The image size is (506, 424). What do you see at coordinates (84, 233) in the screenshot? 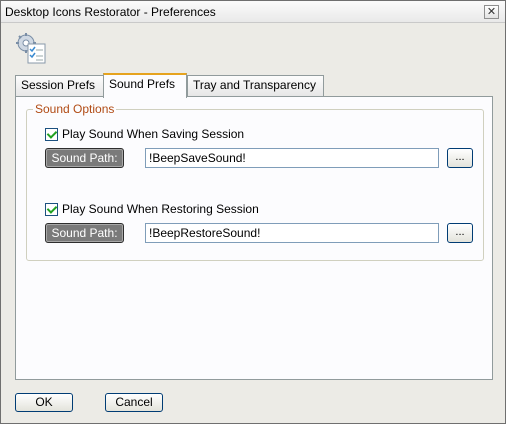
I see `restoring-sound-path-button: Sound Path:` at bounding box center [84, 233].